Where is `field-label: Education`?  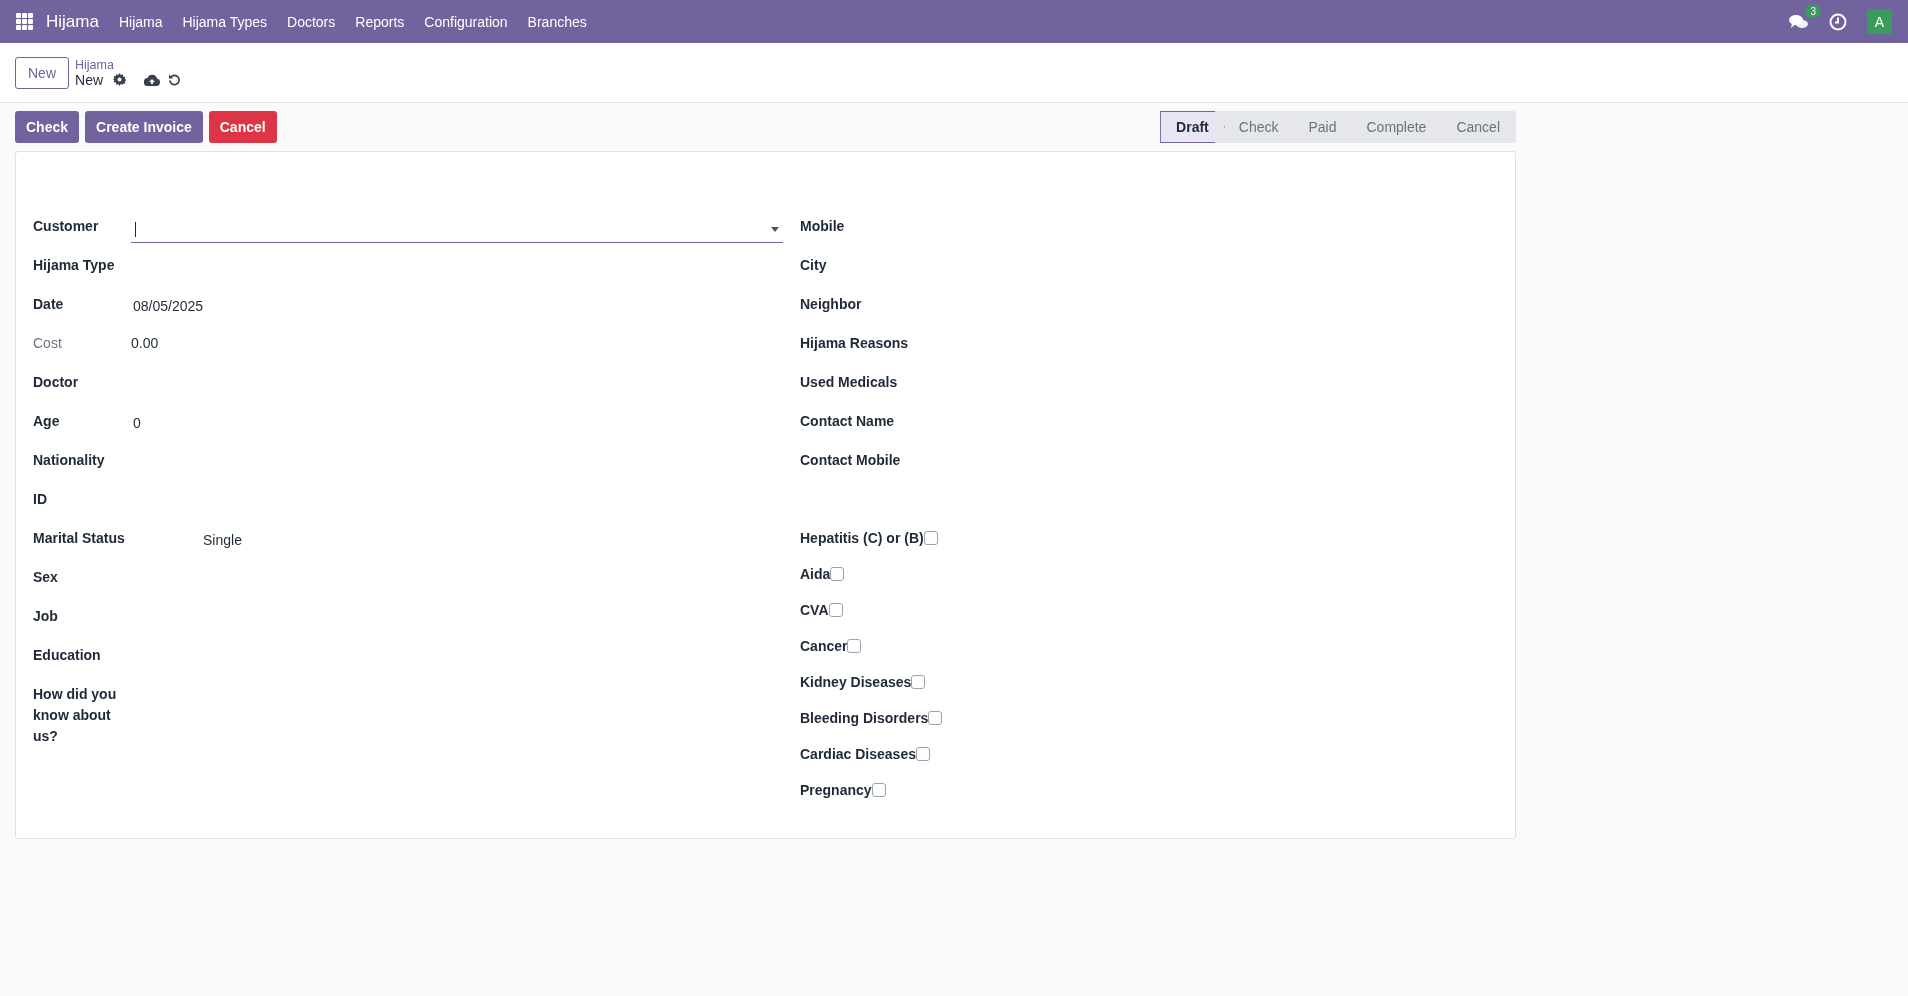 field-label: Education is located at coordinates (67, 655).